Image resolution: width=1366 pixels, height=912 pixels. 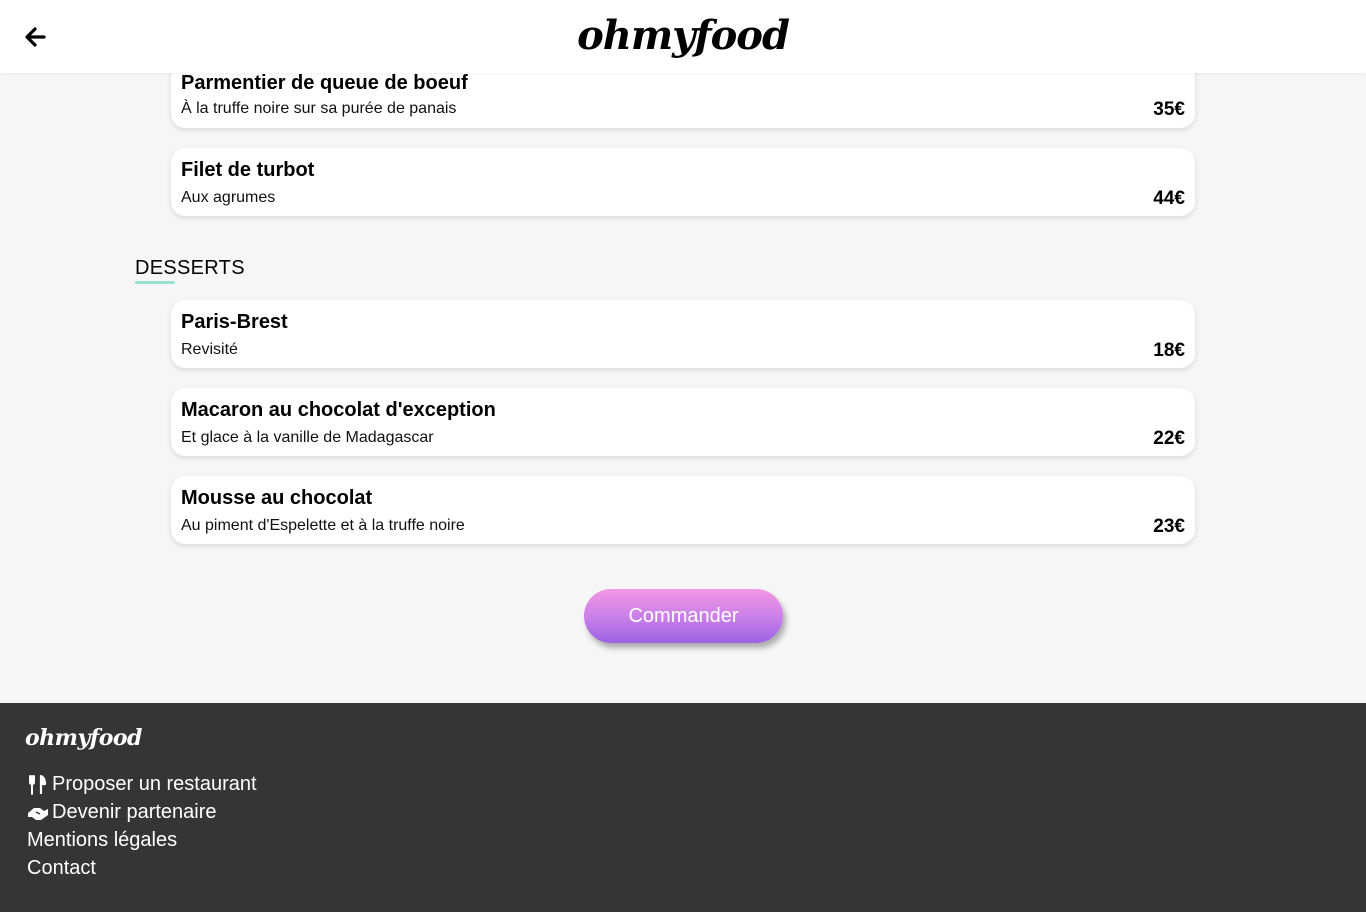 I want to click on menu-item-card: Paris-Brest Revisité 18€, so click(x=683, y=334).